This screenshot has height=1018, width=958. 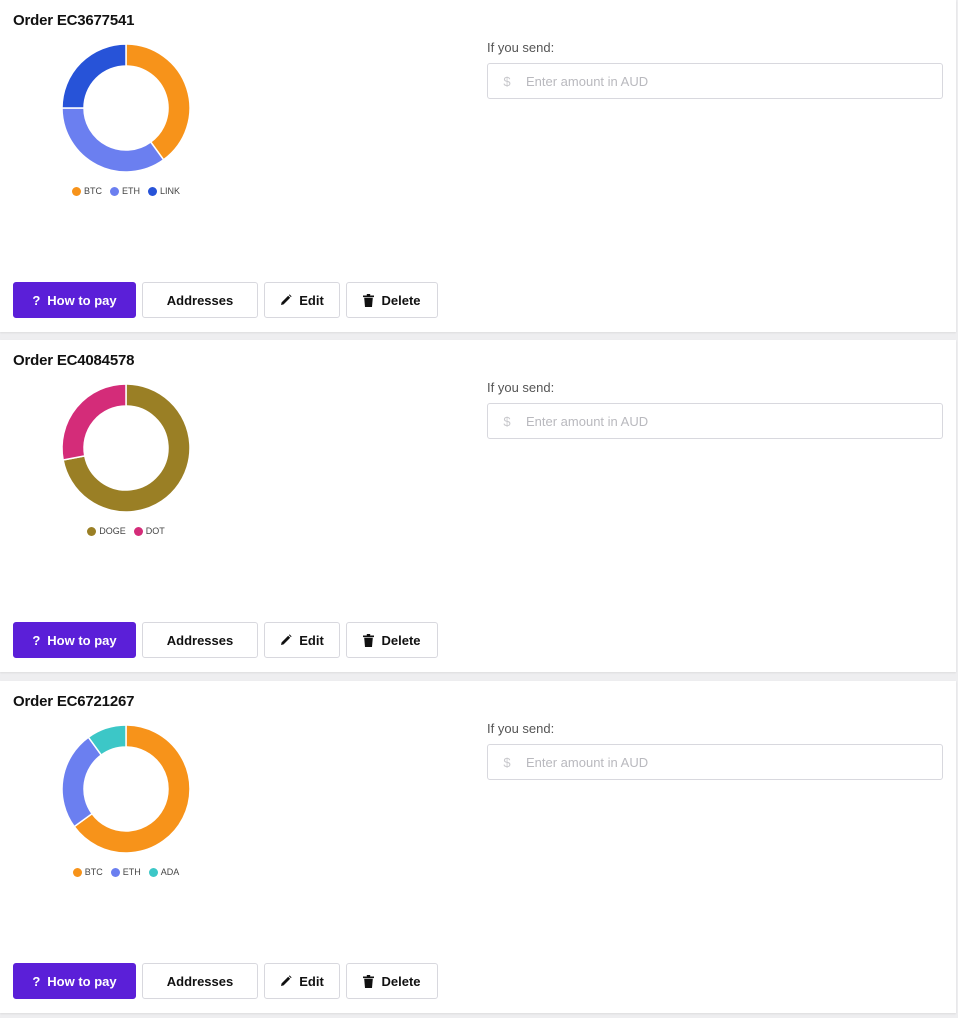 I want to click on order-title: Order EC6721267, so click(x=74, y=701).